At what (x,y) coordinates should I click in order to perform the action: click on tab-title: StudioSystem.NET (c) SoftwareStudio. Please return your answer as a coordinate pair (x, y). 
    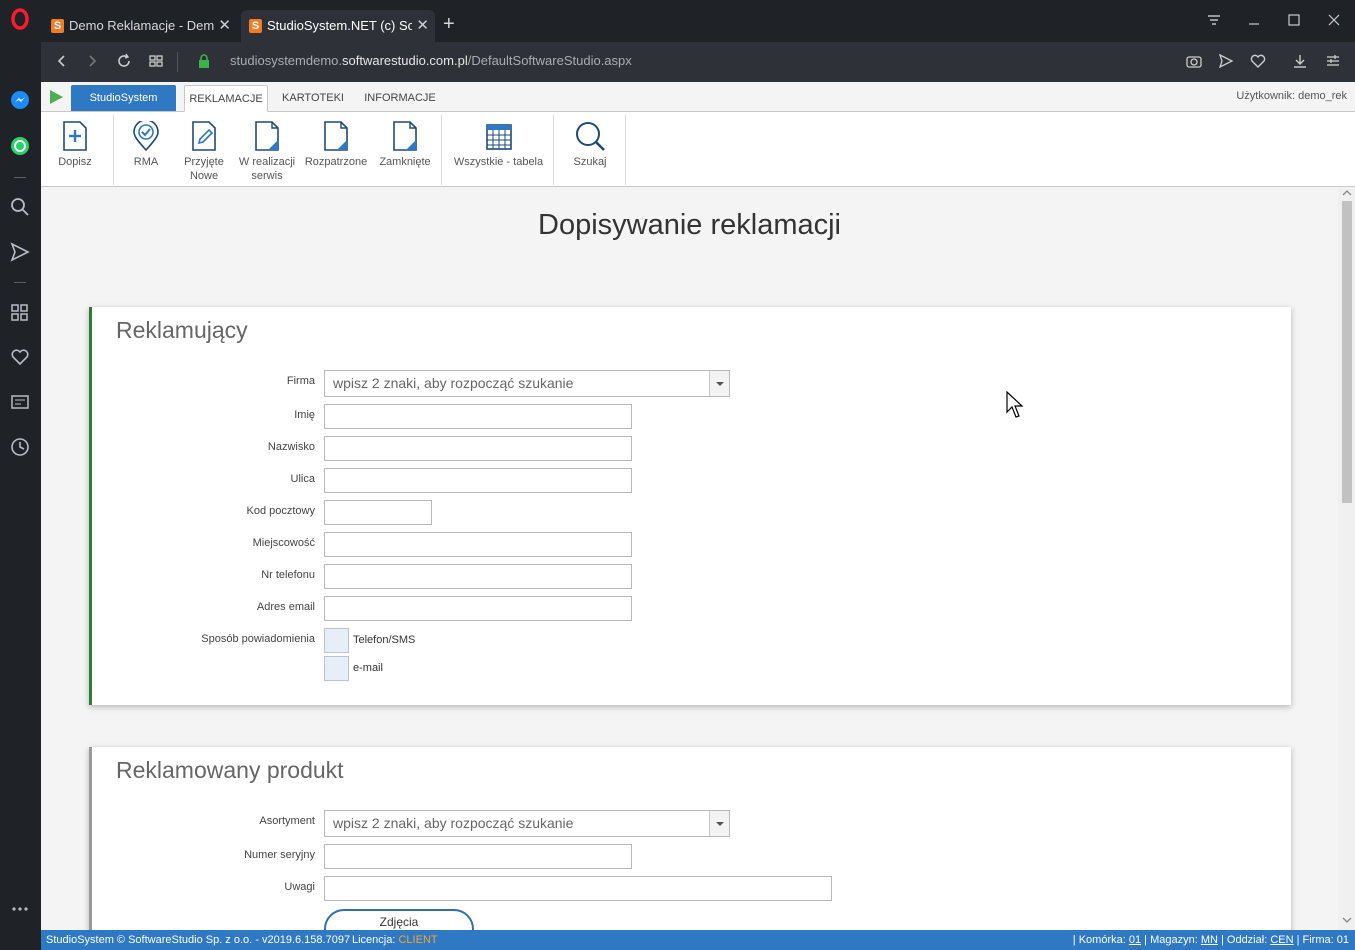
    Looking at the image, I should click on (339, 25).